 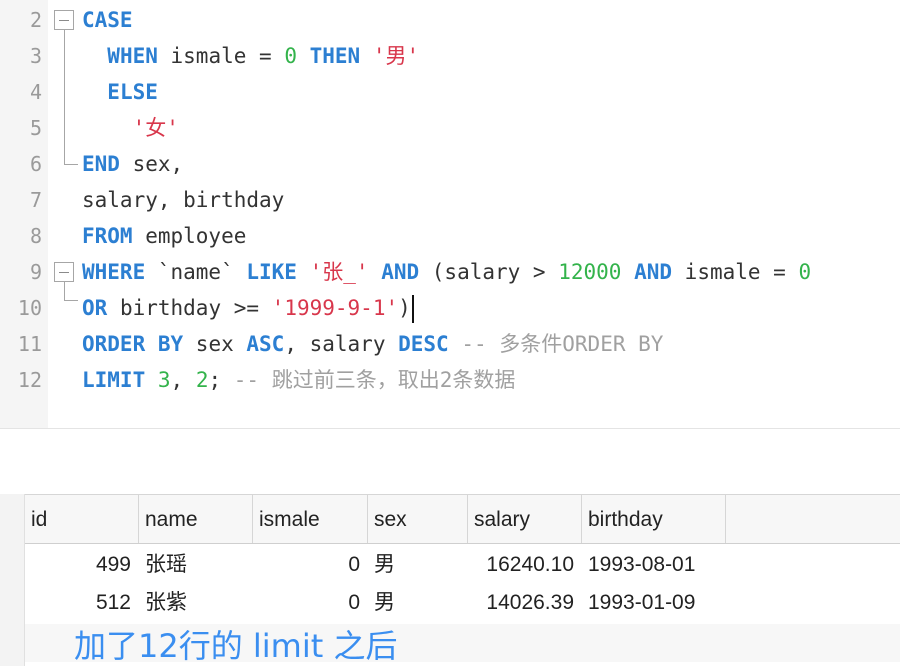 What do you see at coordinates (396, 56) in the screenshot?
I see `sql-string: '男'` at bounding box center [396, 56].